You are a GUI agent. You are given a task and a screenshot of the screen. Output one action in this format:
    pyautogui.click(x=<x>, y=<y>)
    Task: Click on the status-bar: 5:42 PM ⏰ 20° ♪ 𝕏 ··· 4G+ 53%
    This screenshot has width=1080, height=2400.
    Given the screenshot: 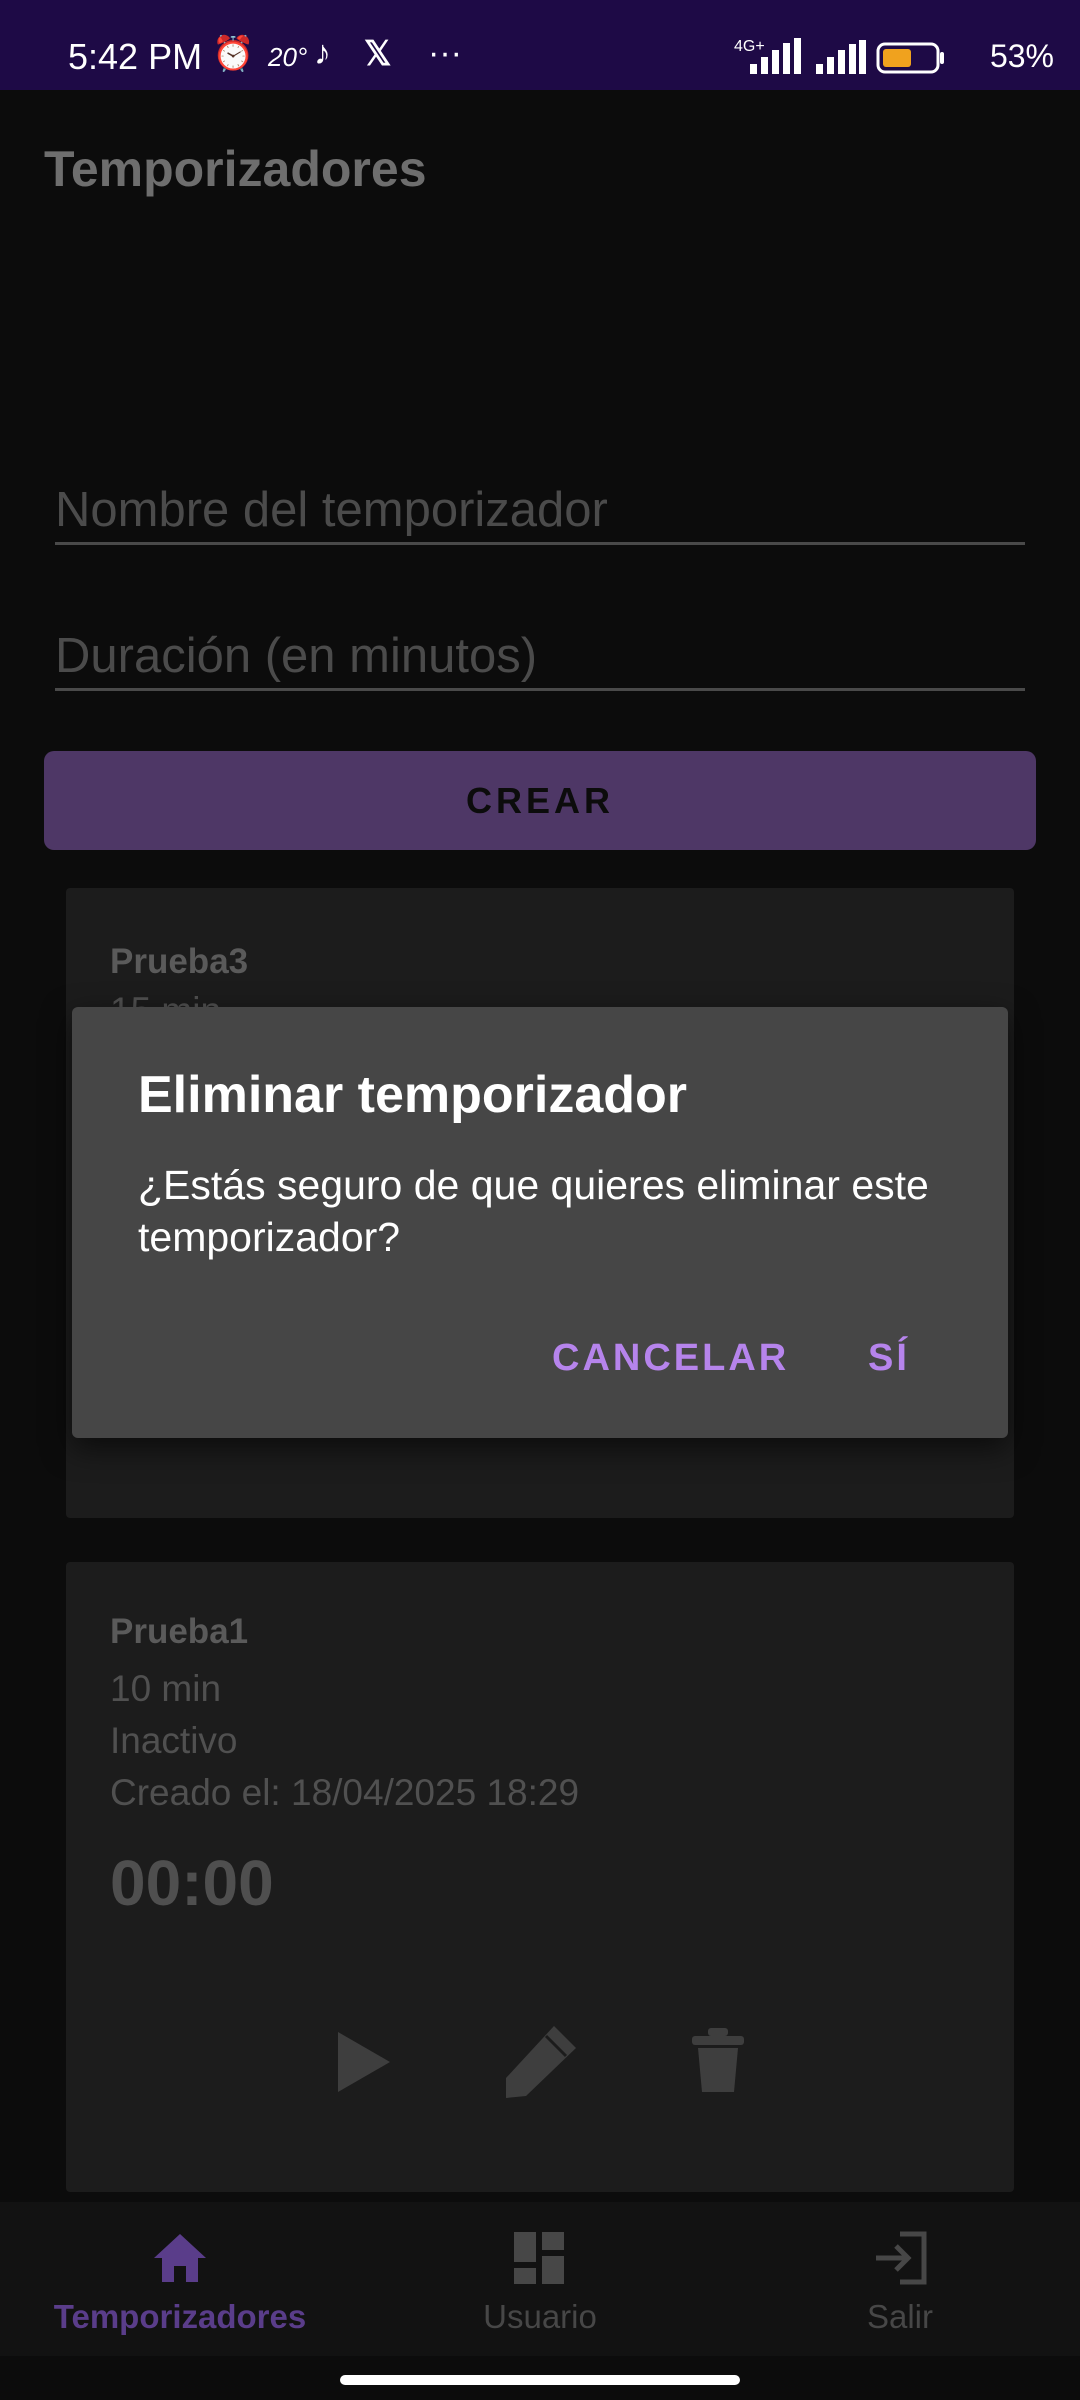 What is the action you would take?
    pyautogui.click(x=540, y=45)
    